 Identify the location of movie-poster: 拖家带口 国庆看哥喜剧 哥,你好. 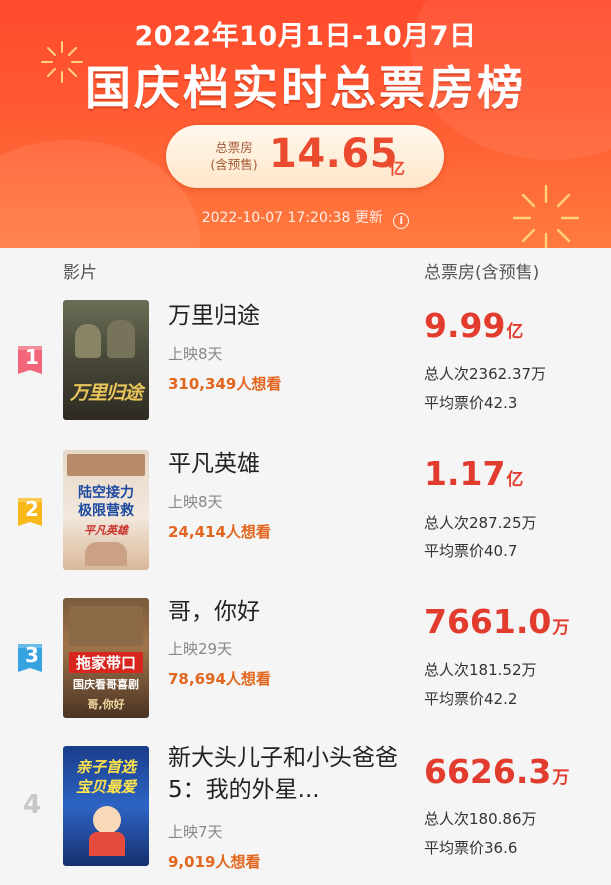
(106, 658).